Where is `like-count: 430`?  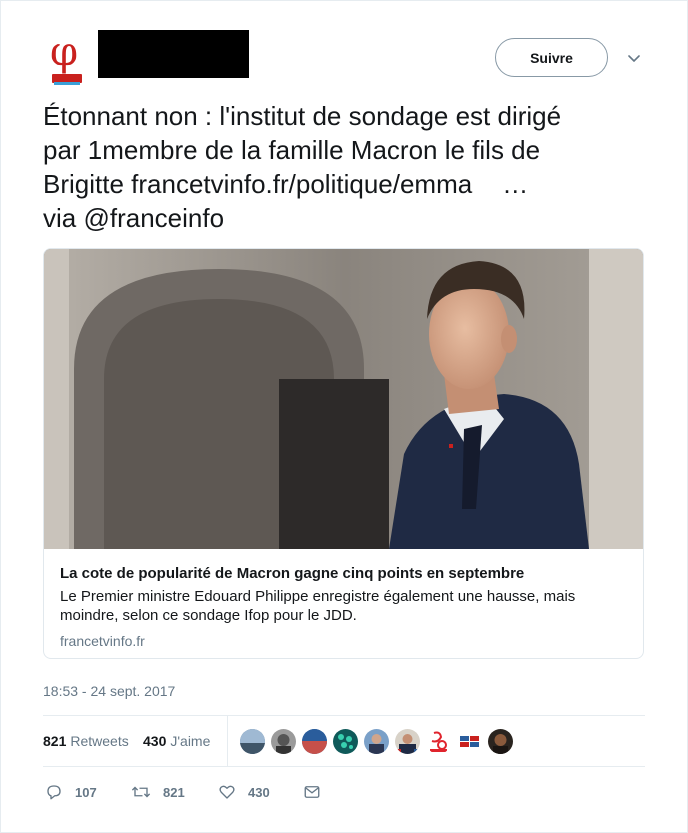
like-count: 430 is located at coordinates (259, 792).